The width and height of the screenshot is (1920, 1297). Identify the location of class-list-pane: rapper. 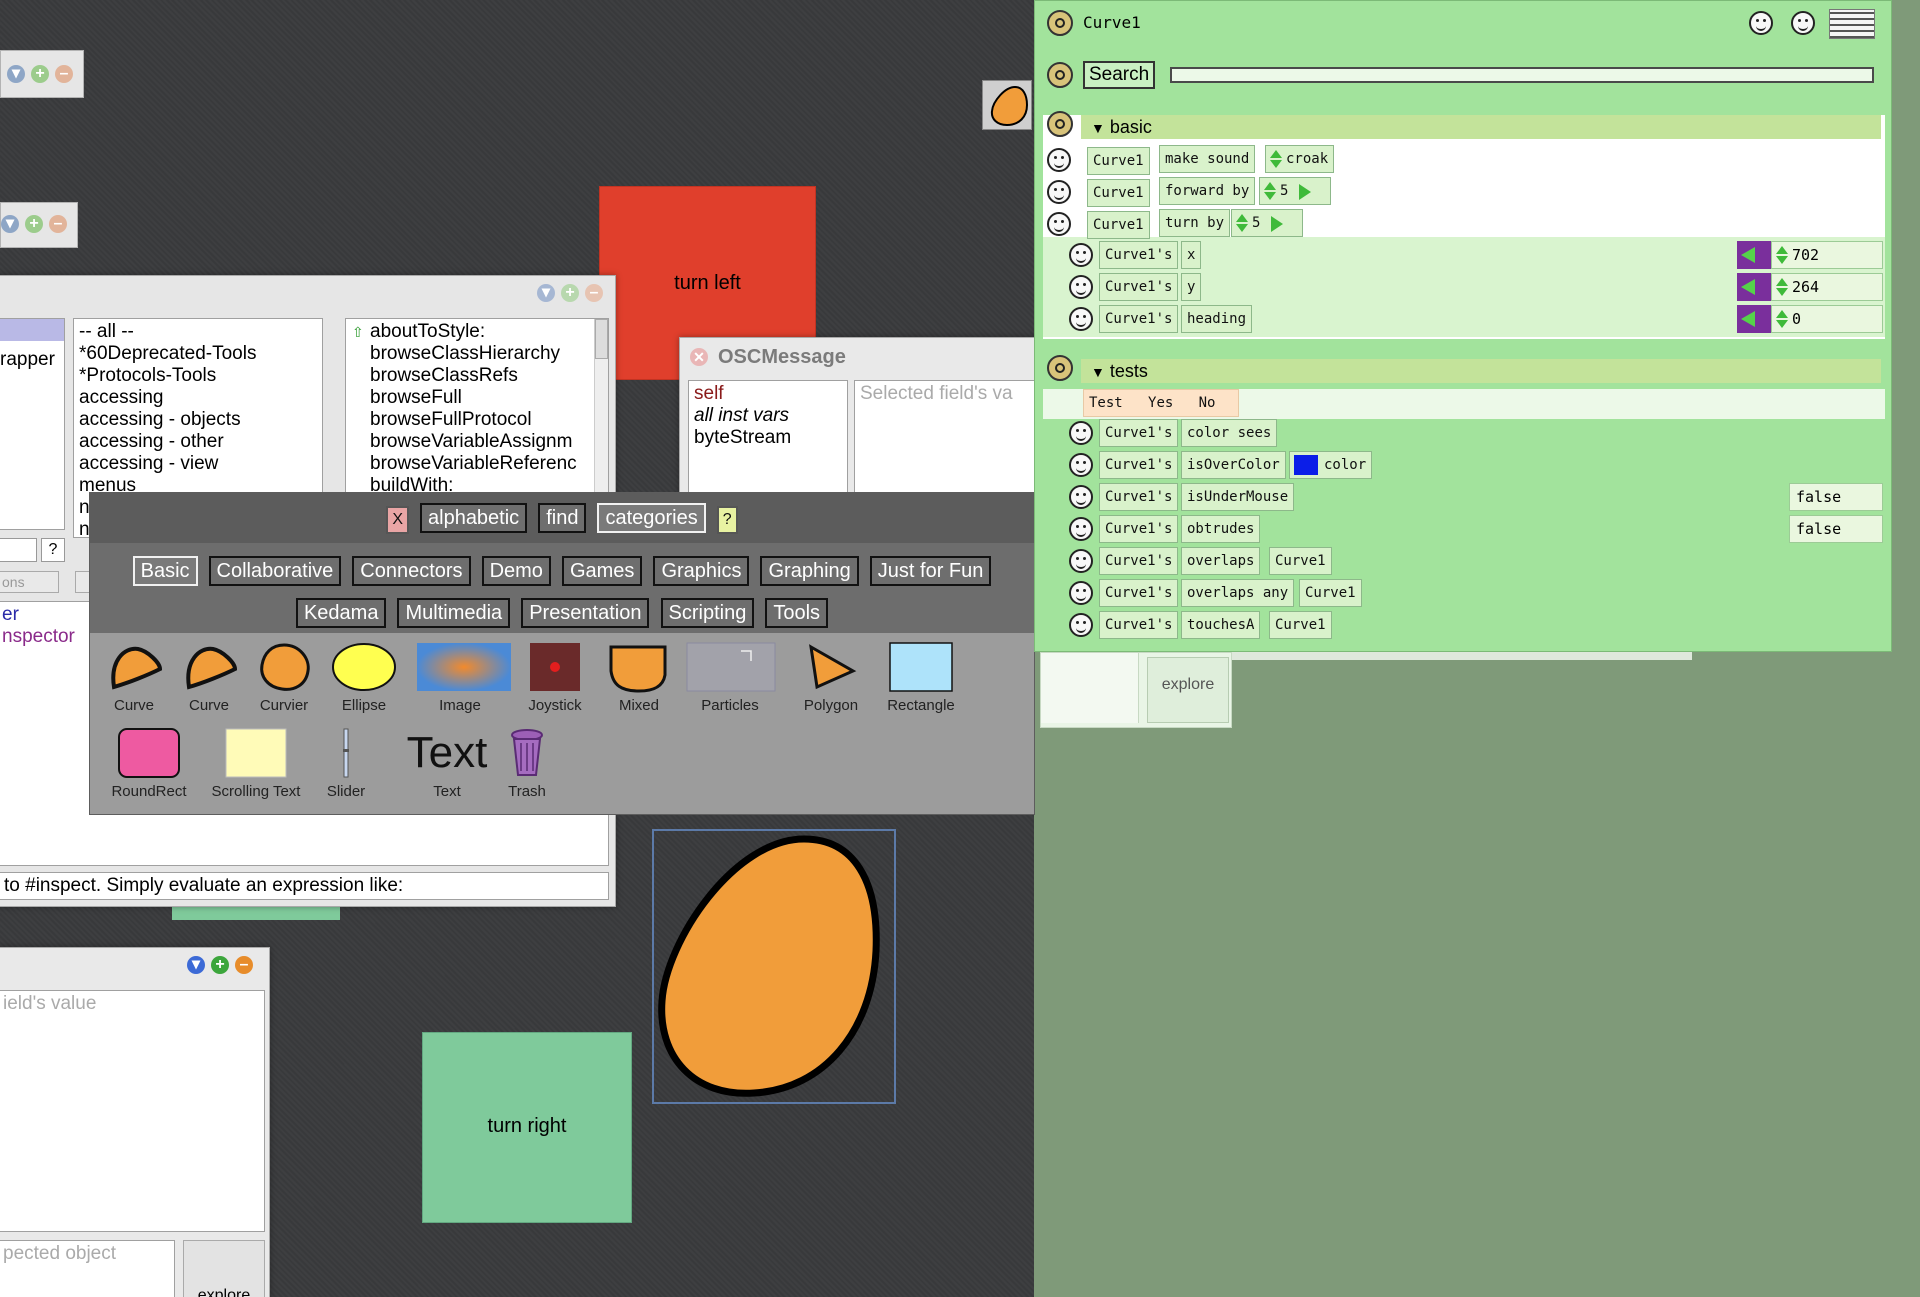
(32, 424).